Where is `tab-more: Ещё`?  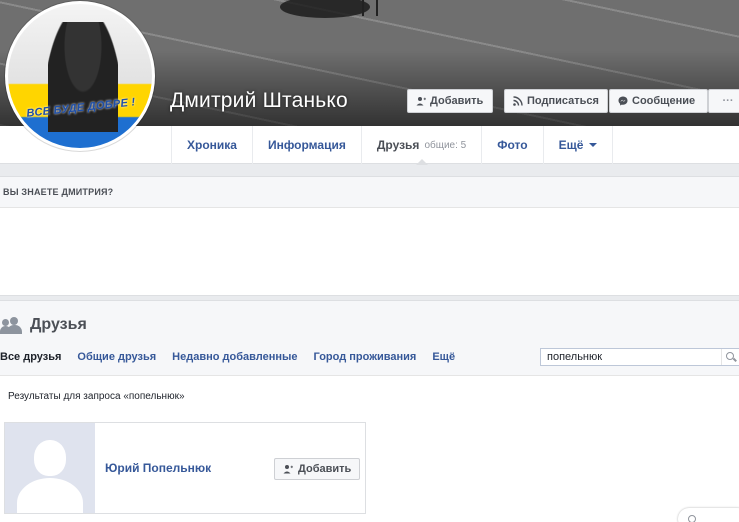 tab-more: Ещё is located at coordinates (578, 145).